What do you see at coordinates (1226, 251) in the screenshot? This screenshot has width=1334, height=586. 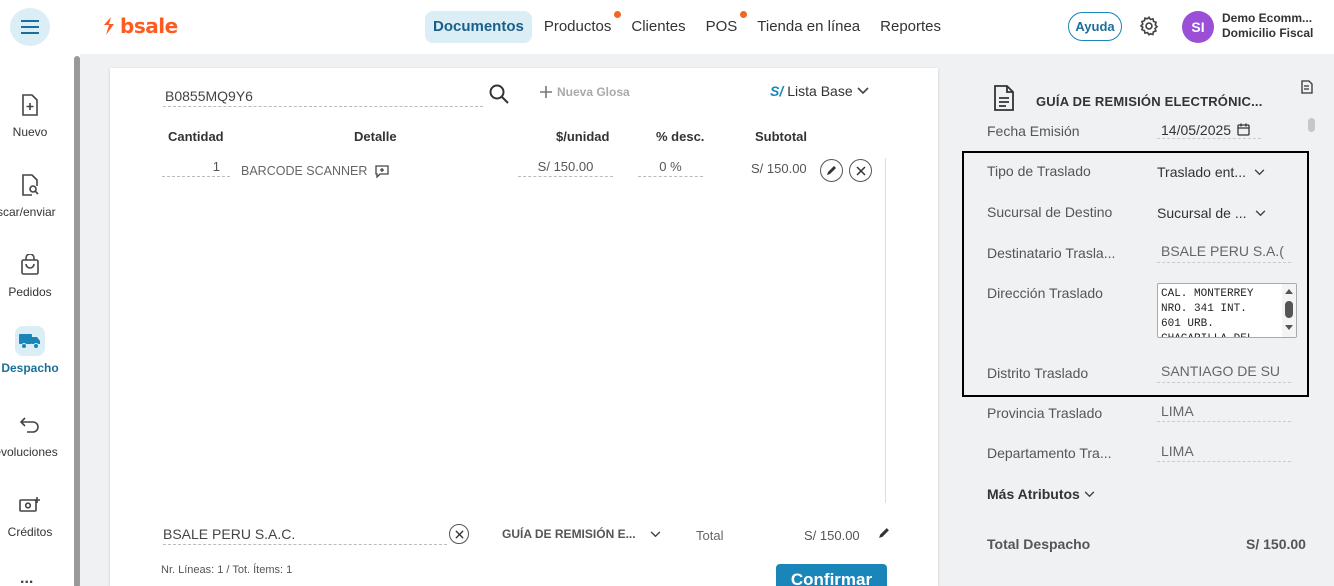 I see `destinatario-input: BSALE PERU S.A.(` at bounding box center [1226, 251].